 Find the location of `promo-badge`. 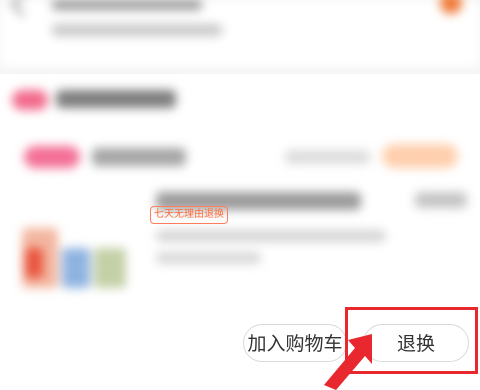

promo-badge is located at coordinates (52, 157).